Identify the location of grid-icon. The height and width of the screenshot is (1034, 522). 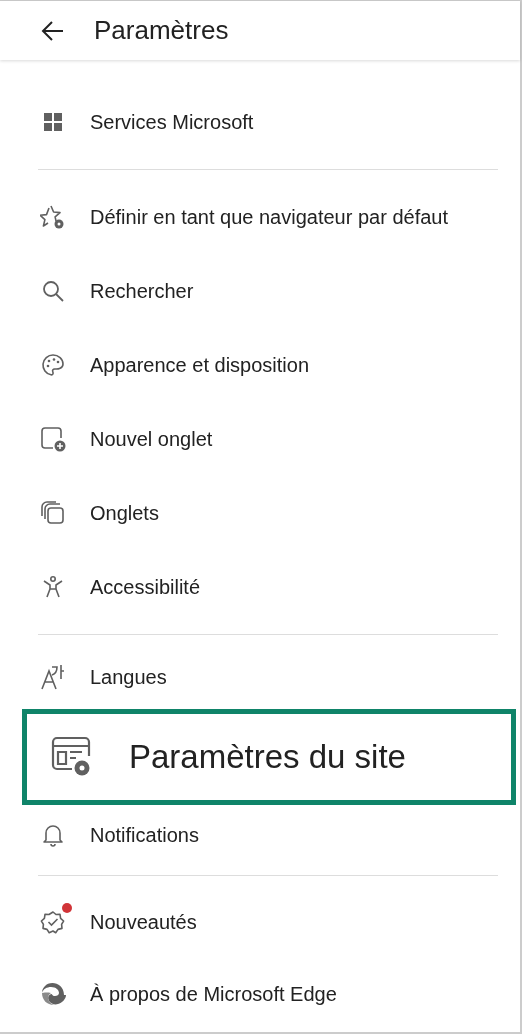
(53, 122).